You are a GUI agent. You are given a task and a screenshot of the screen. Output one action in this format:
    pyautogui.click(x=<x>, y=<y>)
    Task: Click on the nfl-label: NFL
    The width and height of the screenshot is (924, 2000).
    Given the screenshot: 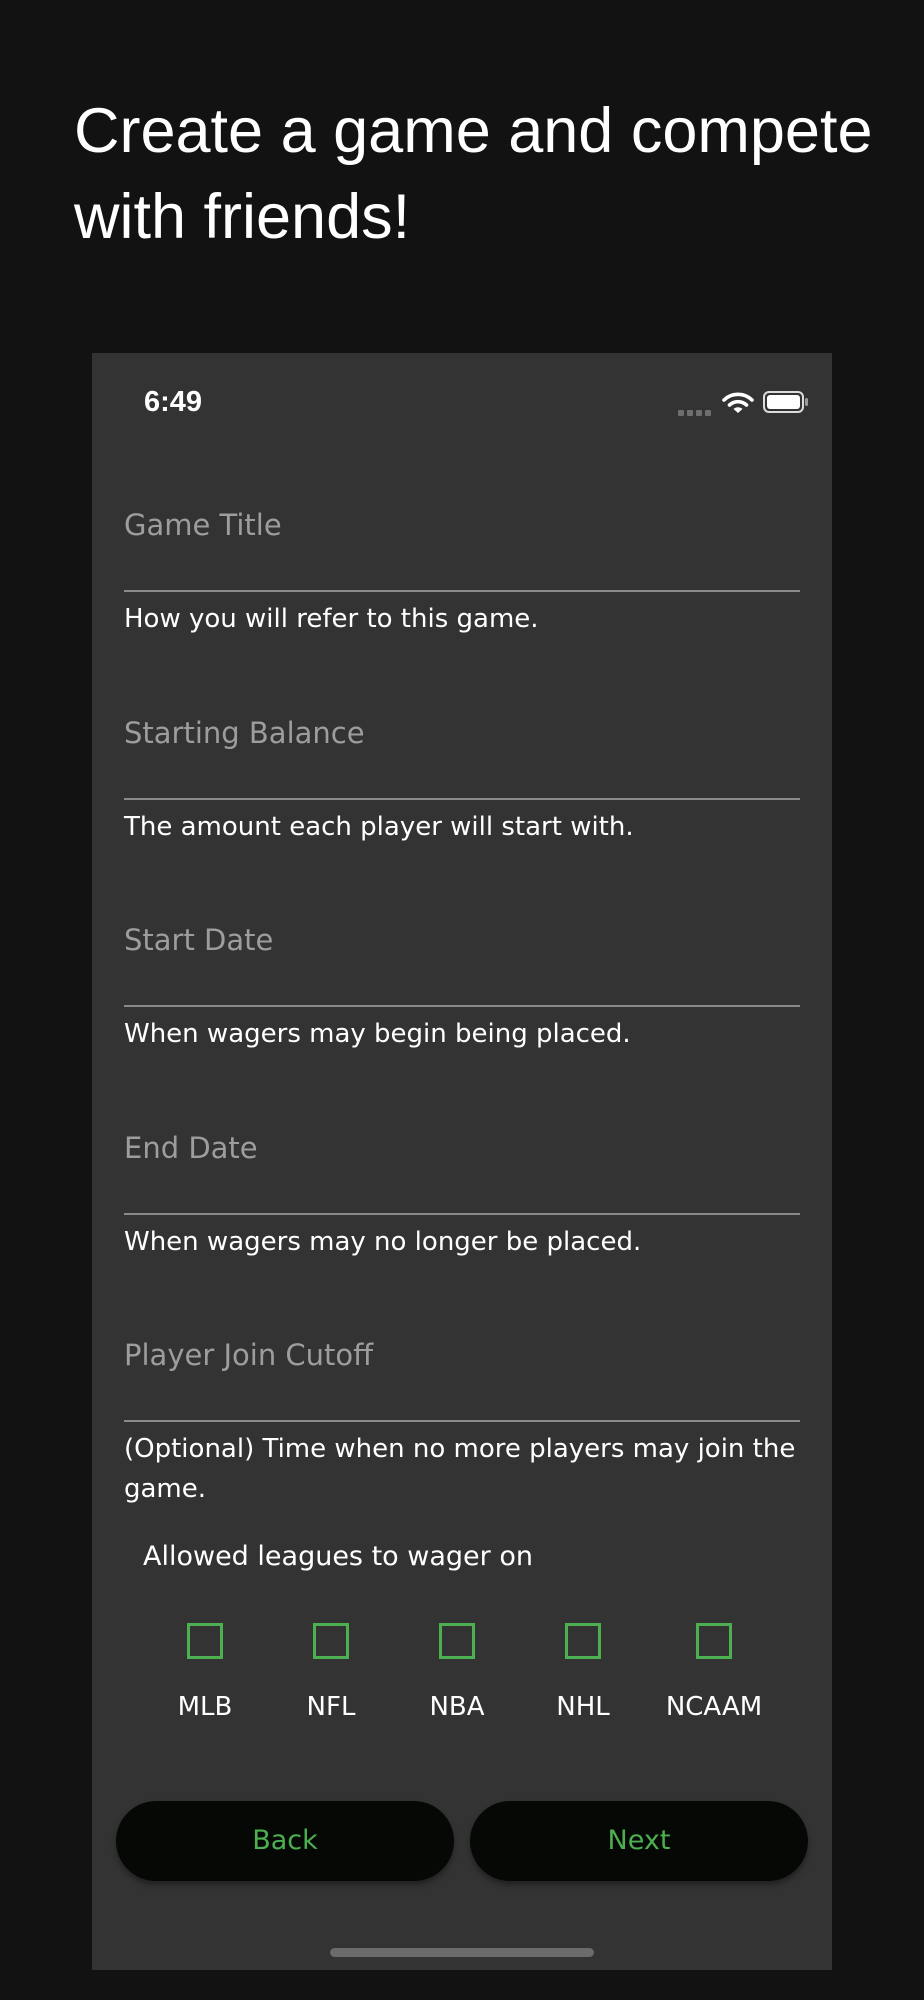 What is the action you would take?
    pyautogui.click(x=331, y=1707)
    